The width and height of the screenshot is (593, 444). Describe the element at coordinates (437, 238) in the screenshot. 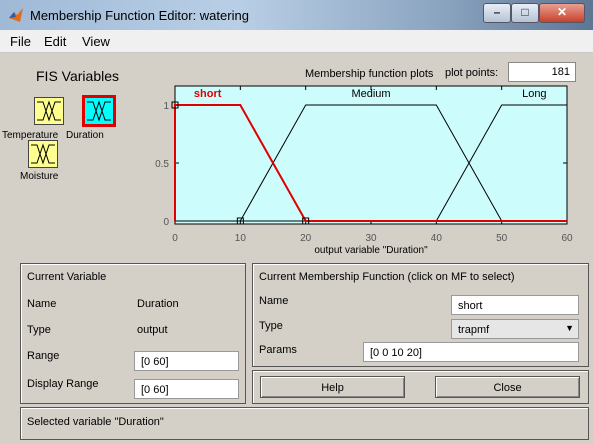

I see `x-tick-label: 40` at that location.